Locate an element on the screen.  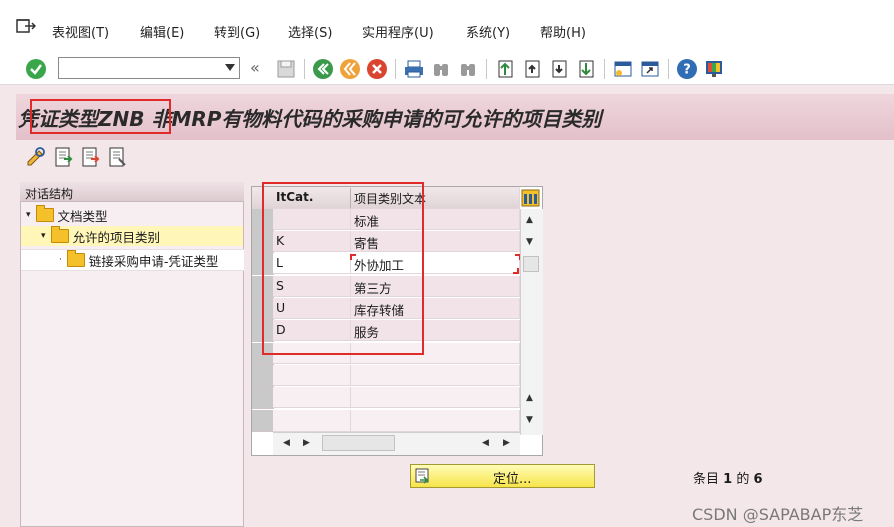
back-icon is located at coordinates (323, 69).